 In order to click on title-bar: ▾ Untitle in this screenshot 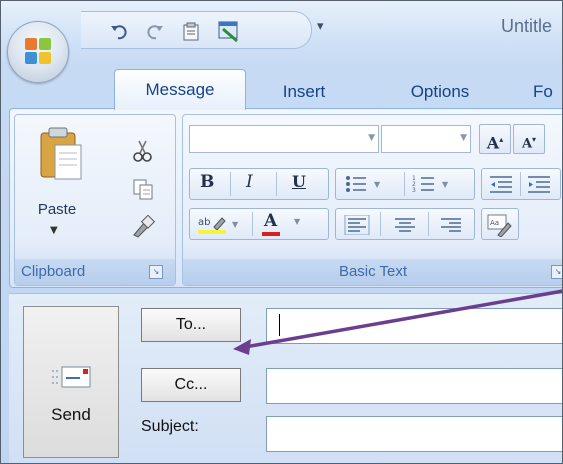, I will do `click(281, 32)`.